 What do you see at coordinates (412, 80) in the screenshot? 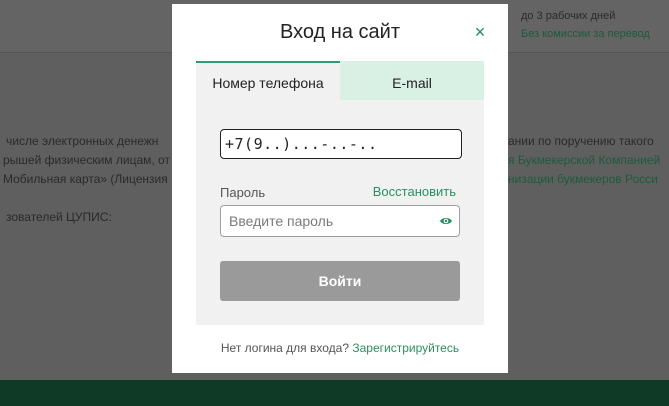
I see `tab-email: E-mail` at bounding box center [412, 80].